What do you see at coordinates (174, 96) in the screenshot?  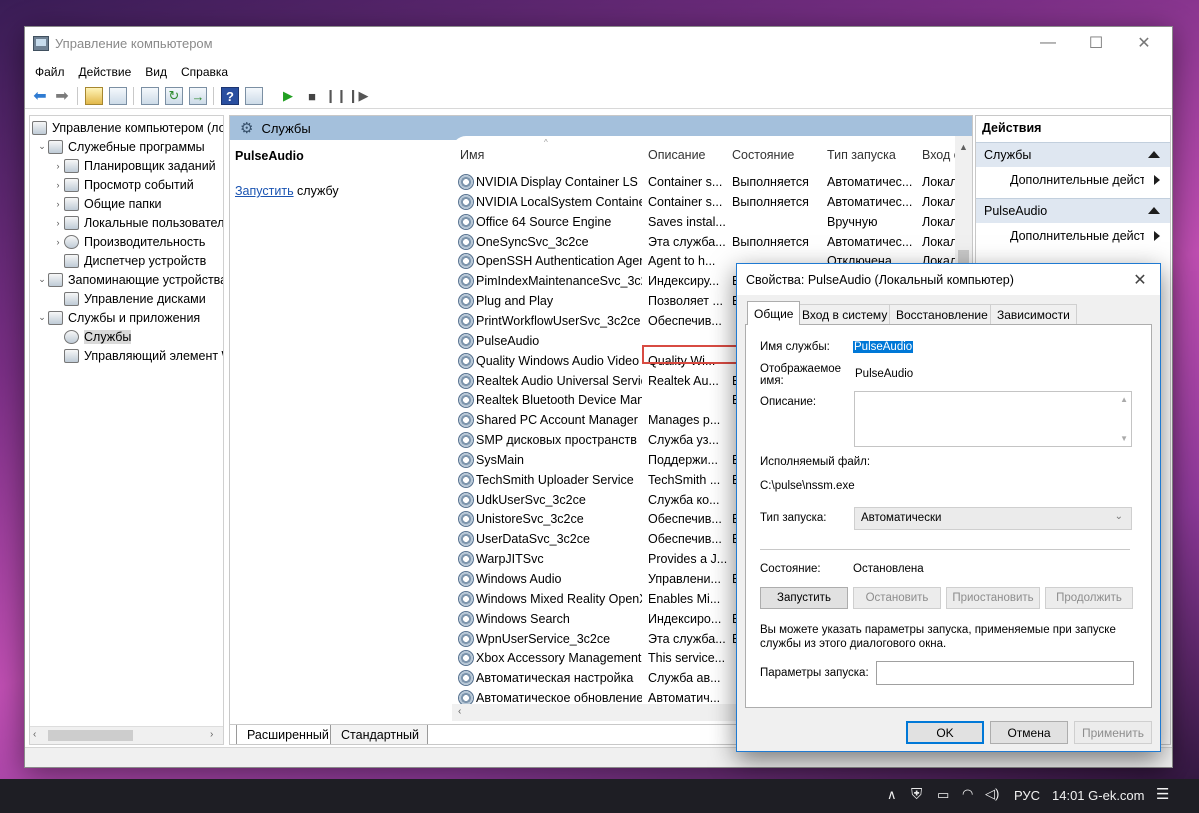 I see `refresh-icon: ↻` at bounding box center [174, 96].